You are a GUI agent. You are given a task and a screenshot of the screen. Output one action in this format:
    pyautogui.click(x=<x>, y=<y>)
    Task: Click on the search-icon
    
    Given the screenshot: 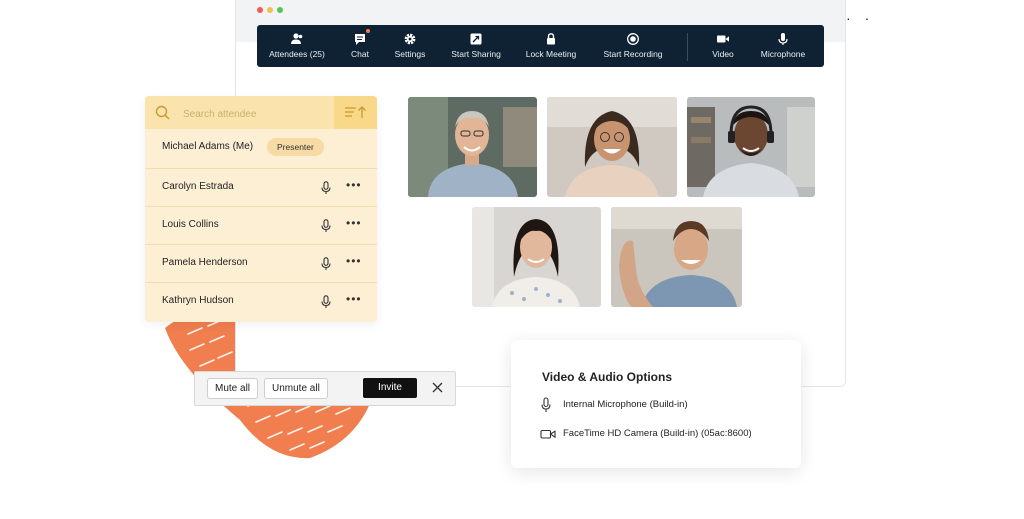 What is the action you would take?
    pyautogui.click(x=162, y=112)
    